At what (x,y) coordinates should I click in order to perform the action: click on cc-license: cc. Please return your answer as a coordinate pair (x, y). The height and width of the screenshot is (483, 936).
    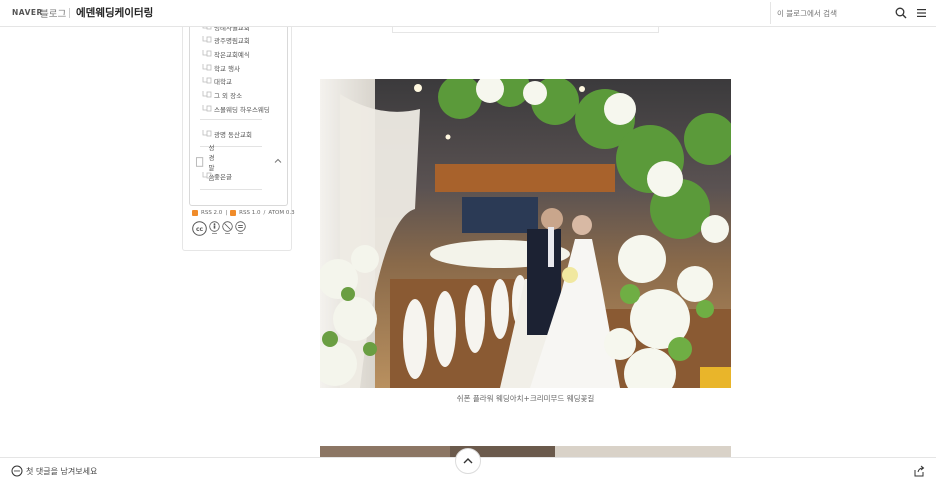
    Looking at the image, I should click on (219, 228).